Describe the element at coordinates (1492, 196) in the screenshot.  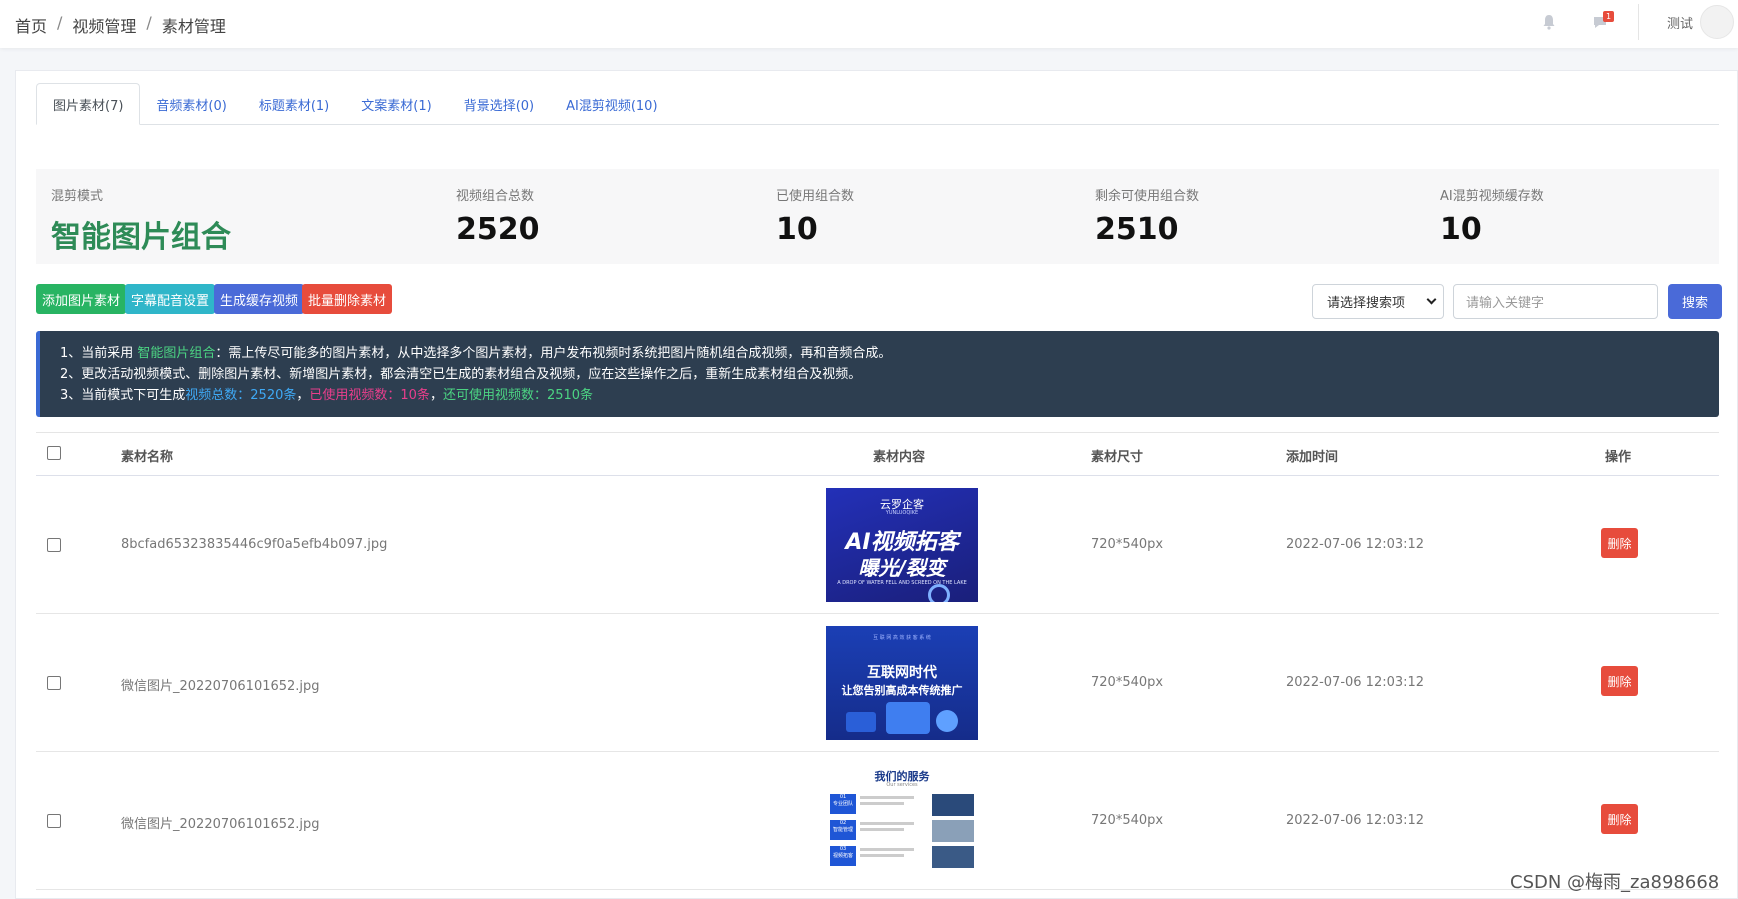
I see `stat-label: AI混剪视频缓存数` at that location.